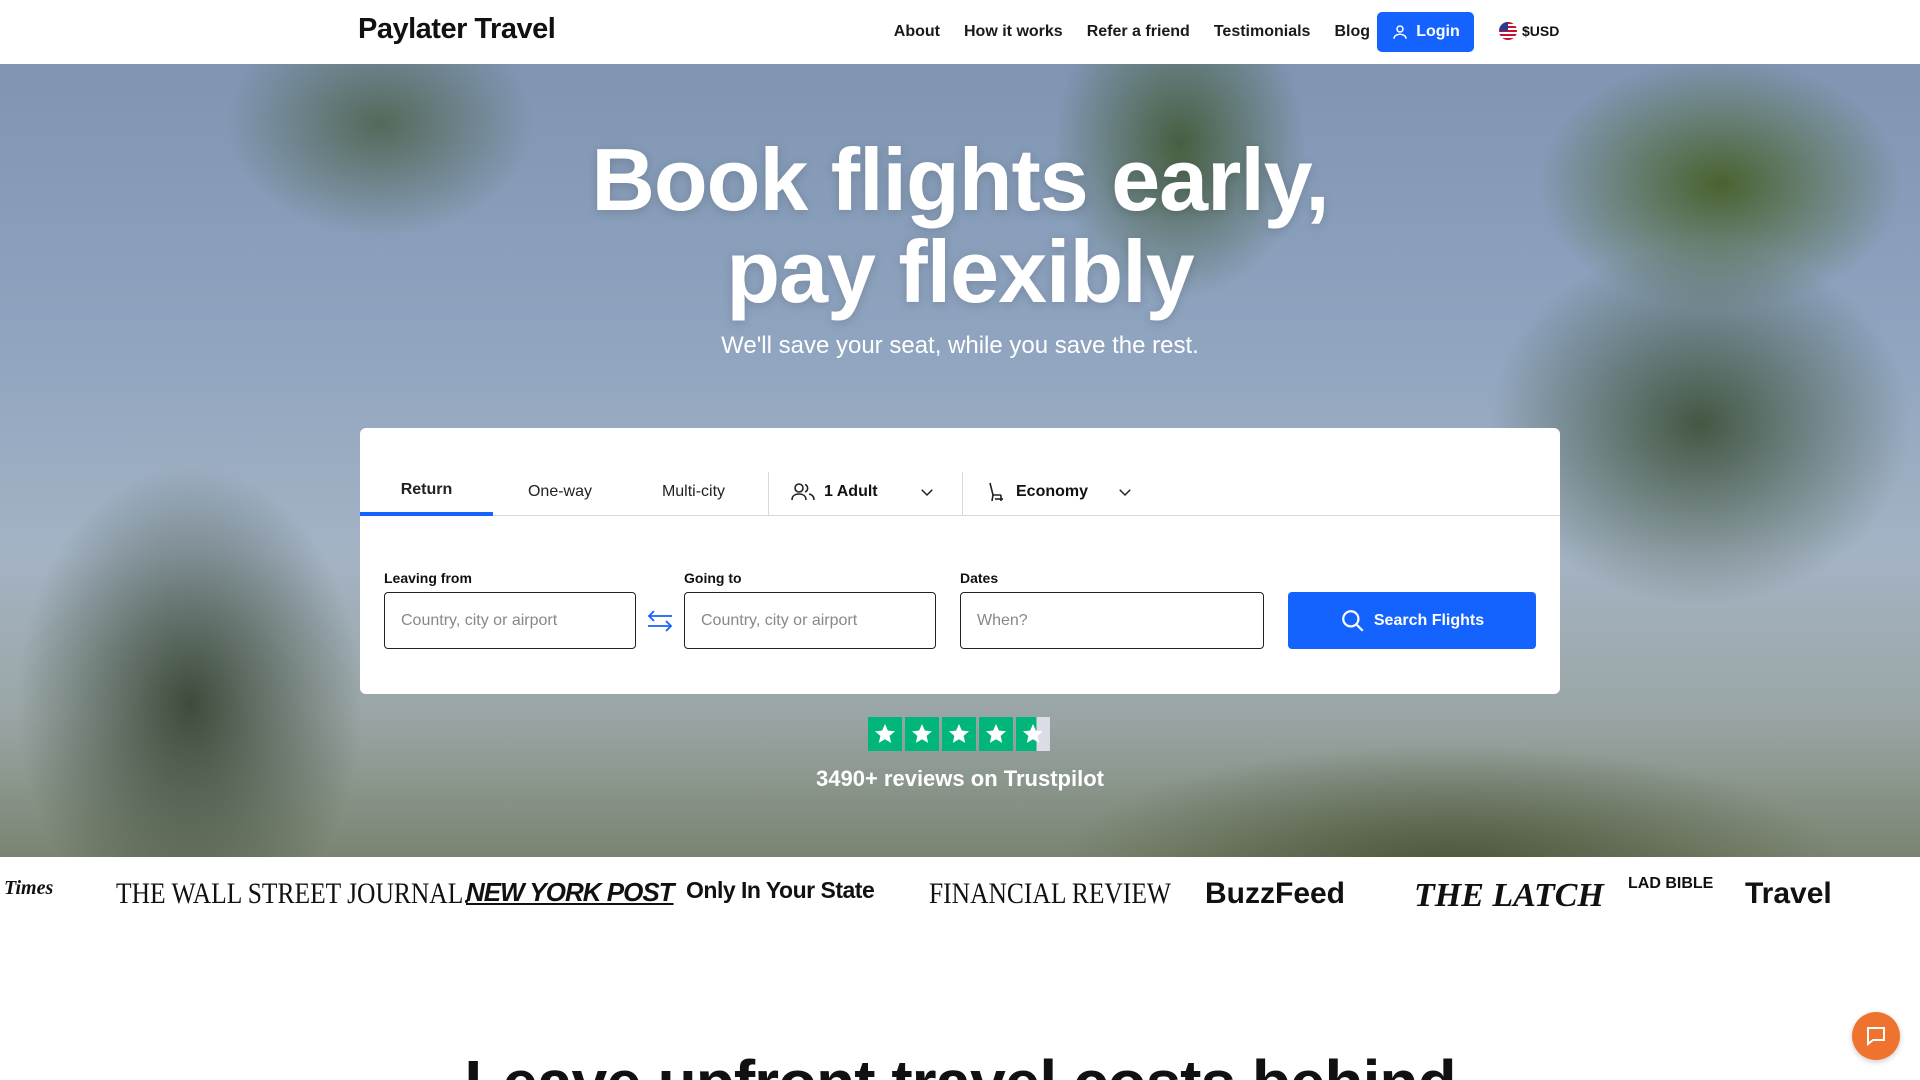 Image resolution: width=1920 pixels, height=1080 pixels. What do you see at coordinates (457, 29) in the screenshot?
I see `site-logo: Paylater Travel` at bounding box center [457, 29].